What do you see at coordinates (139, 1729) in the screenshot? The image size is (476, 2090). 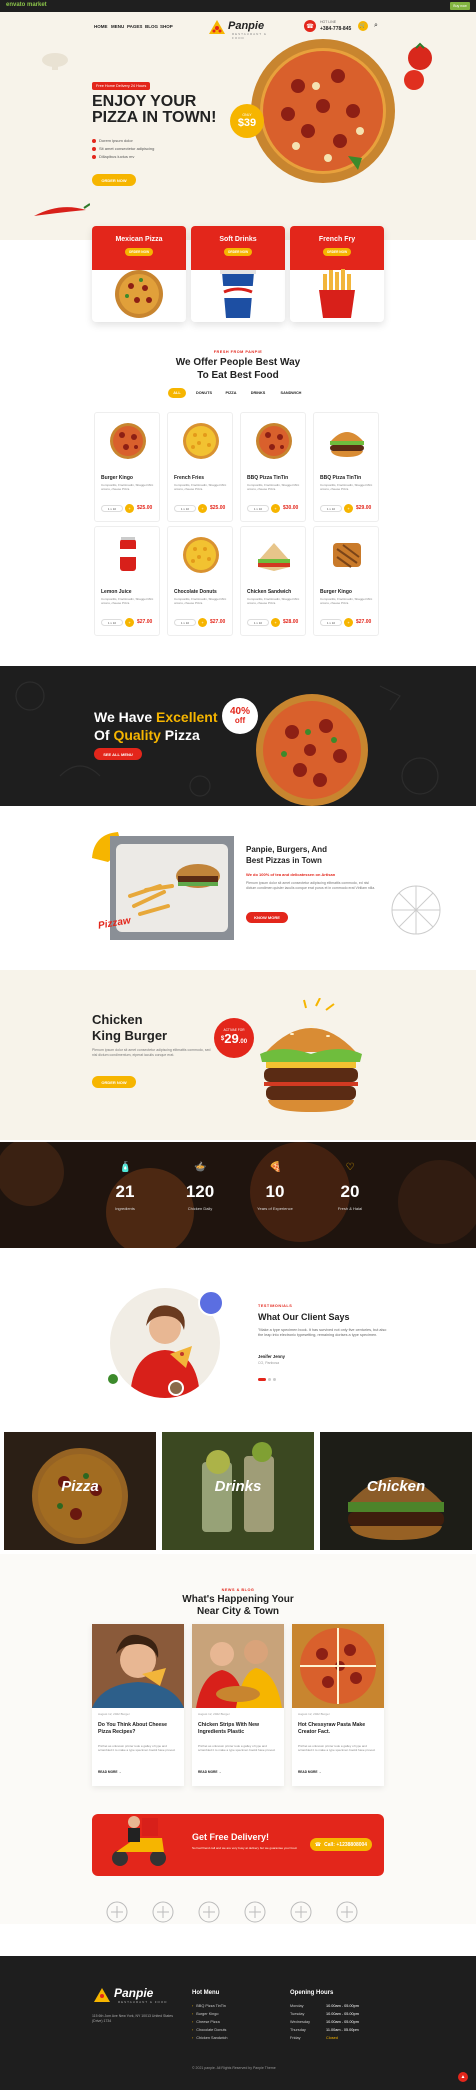 I see `news-post-title: Do You Think About Cheese Pizza Recipes?` at bounding box center [139, 1729].